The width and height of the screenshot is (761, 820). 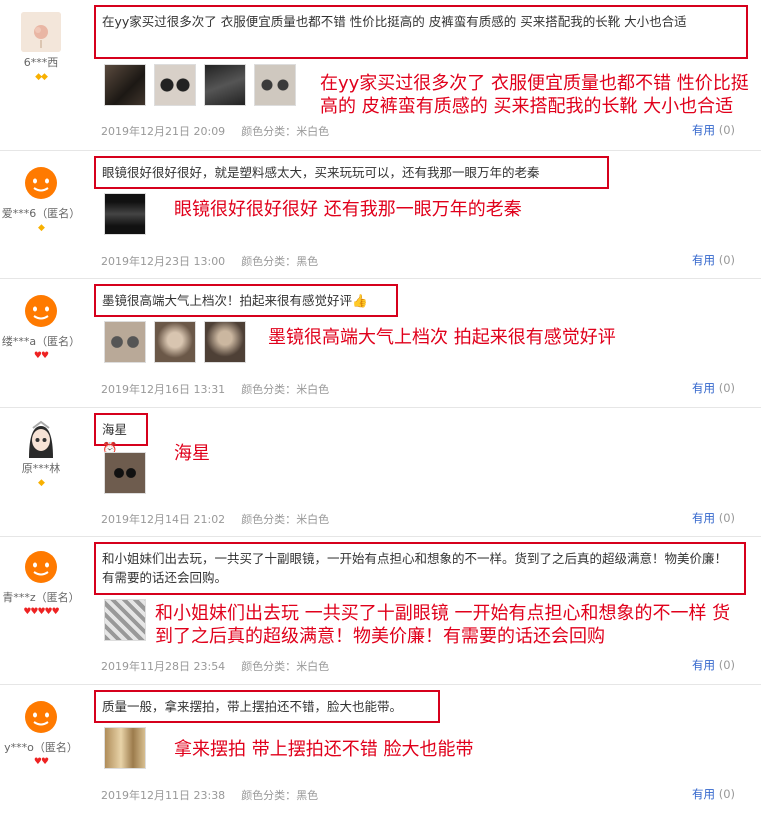 What do you see at coordinates (351, 172) in the screenshot?
I see `comment-text: 眼镜很好很好很好，就是塑料感太大，买来玩玩可以，还有我那一眼万年的老秦` at bounding box center [351, 172].